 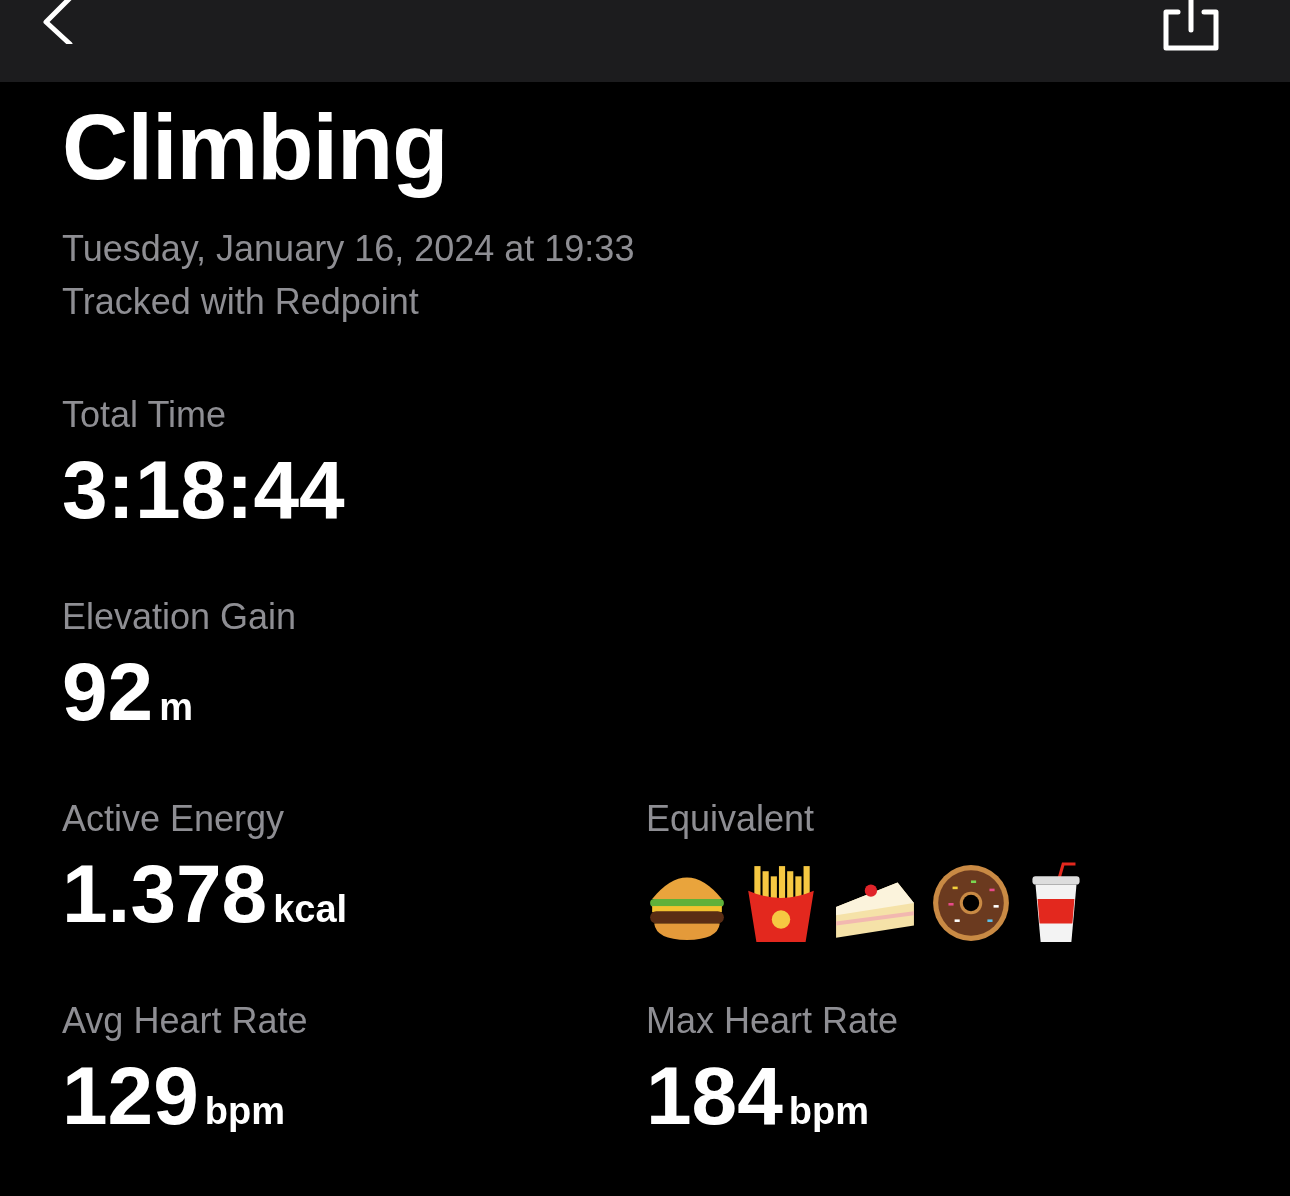 I want to click on stat-value: 3:18:44, so click(x=203, y=490).